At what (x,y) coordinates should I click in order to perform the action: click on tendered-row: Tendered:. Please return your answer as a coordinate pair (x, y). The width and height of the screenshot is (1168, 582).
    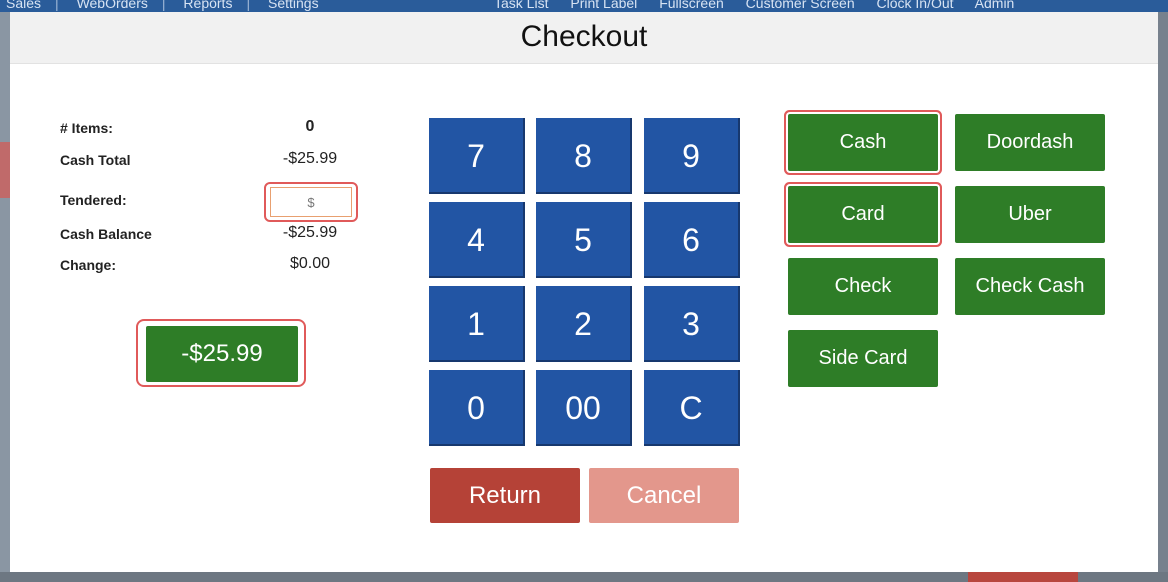
    Looking at the image, I should click on (210, 202).